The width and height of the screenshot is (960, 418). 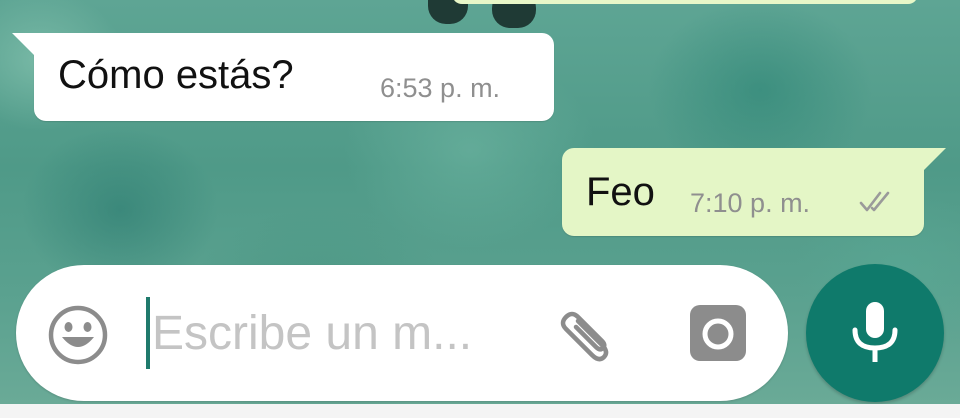 I want to click on wallpaper-shape, so click(x=514, y=14).